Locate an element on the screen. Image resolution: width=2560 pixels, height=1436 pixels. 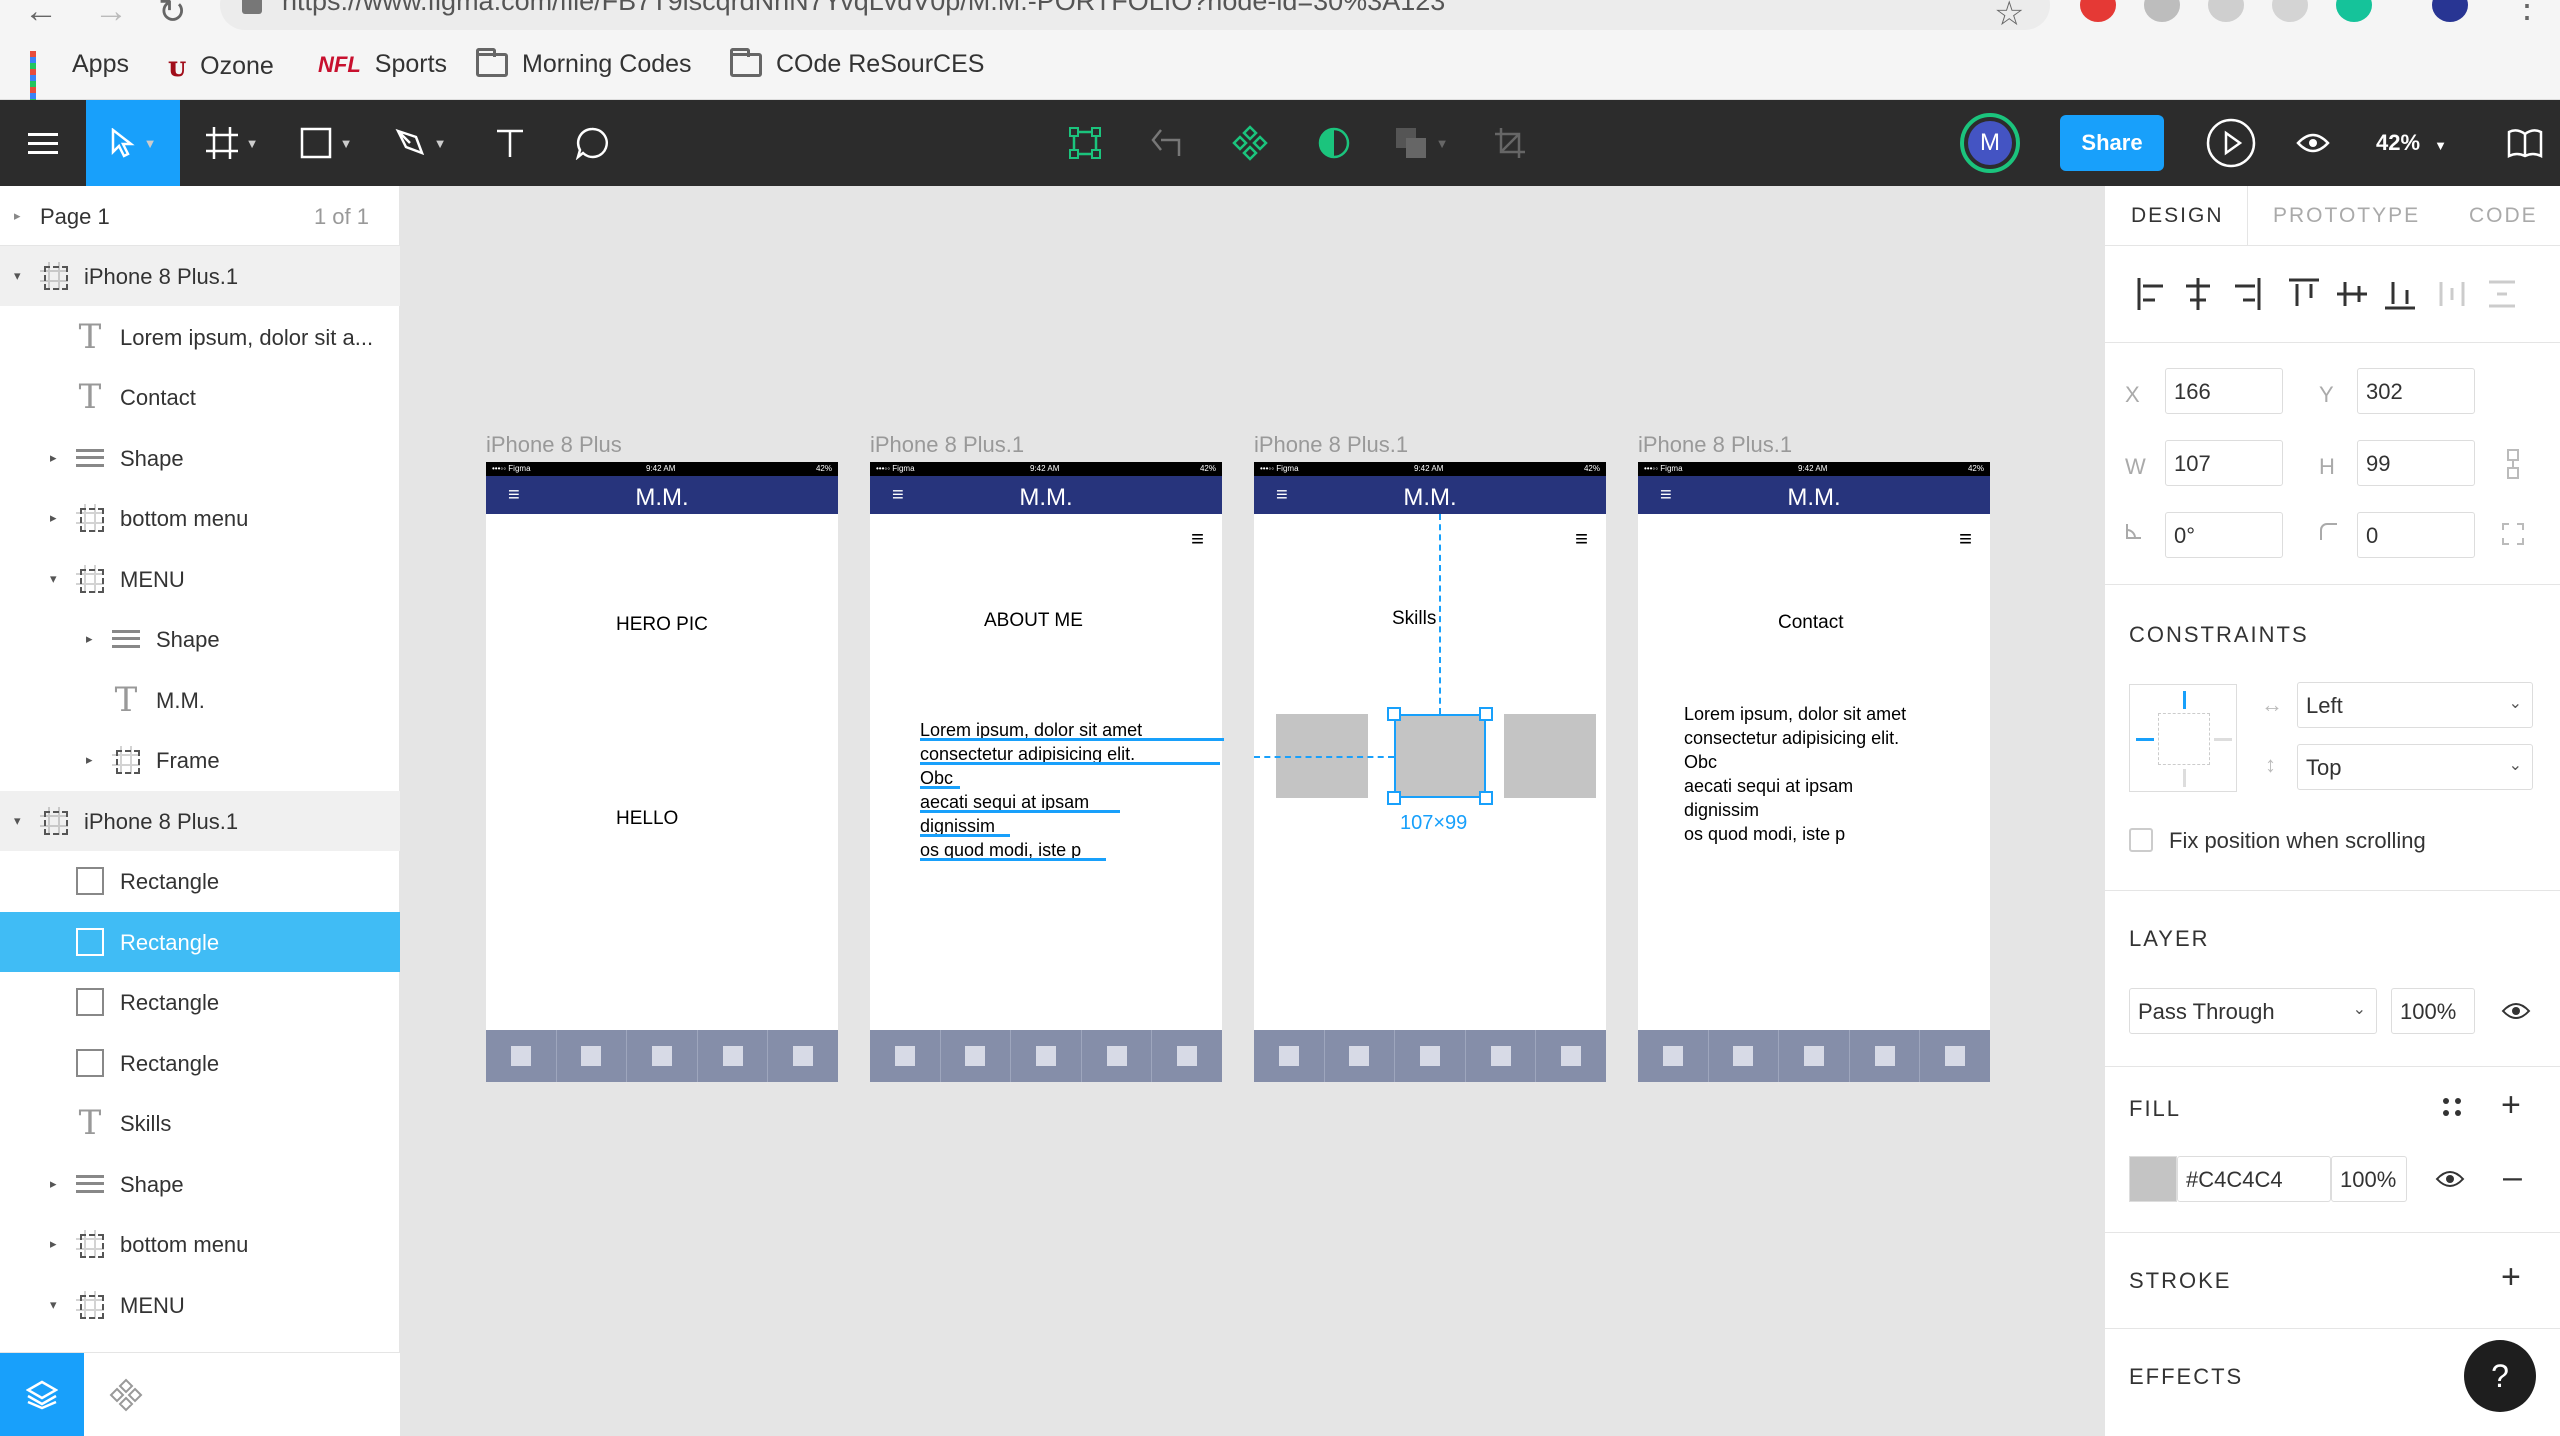
blend-mode-dropdown: Pass Through ⌄ is located at coordinates (2253, 1011).